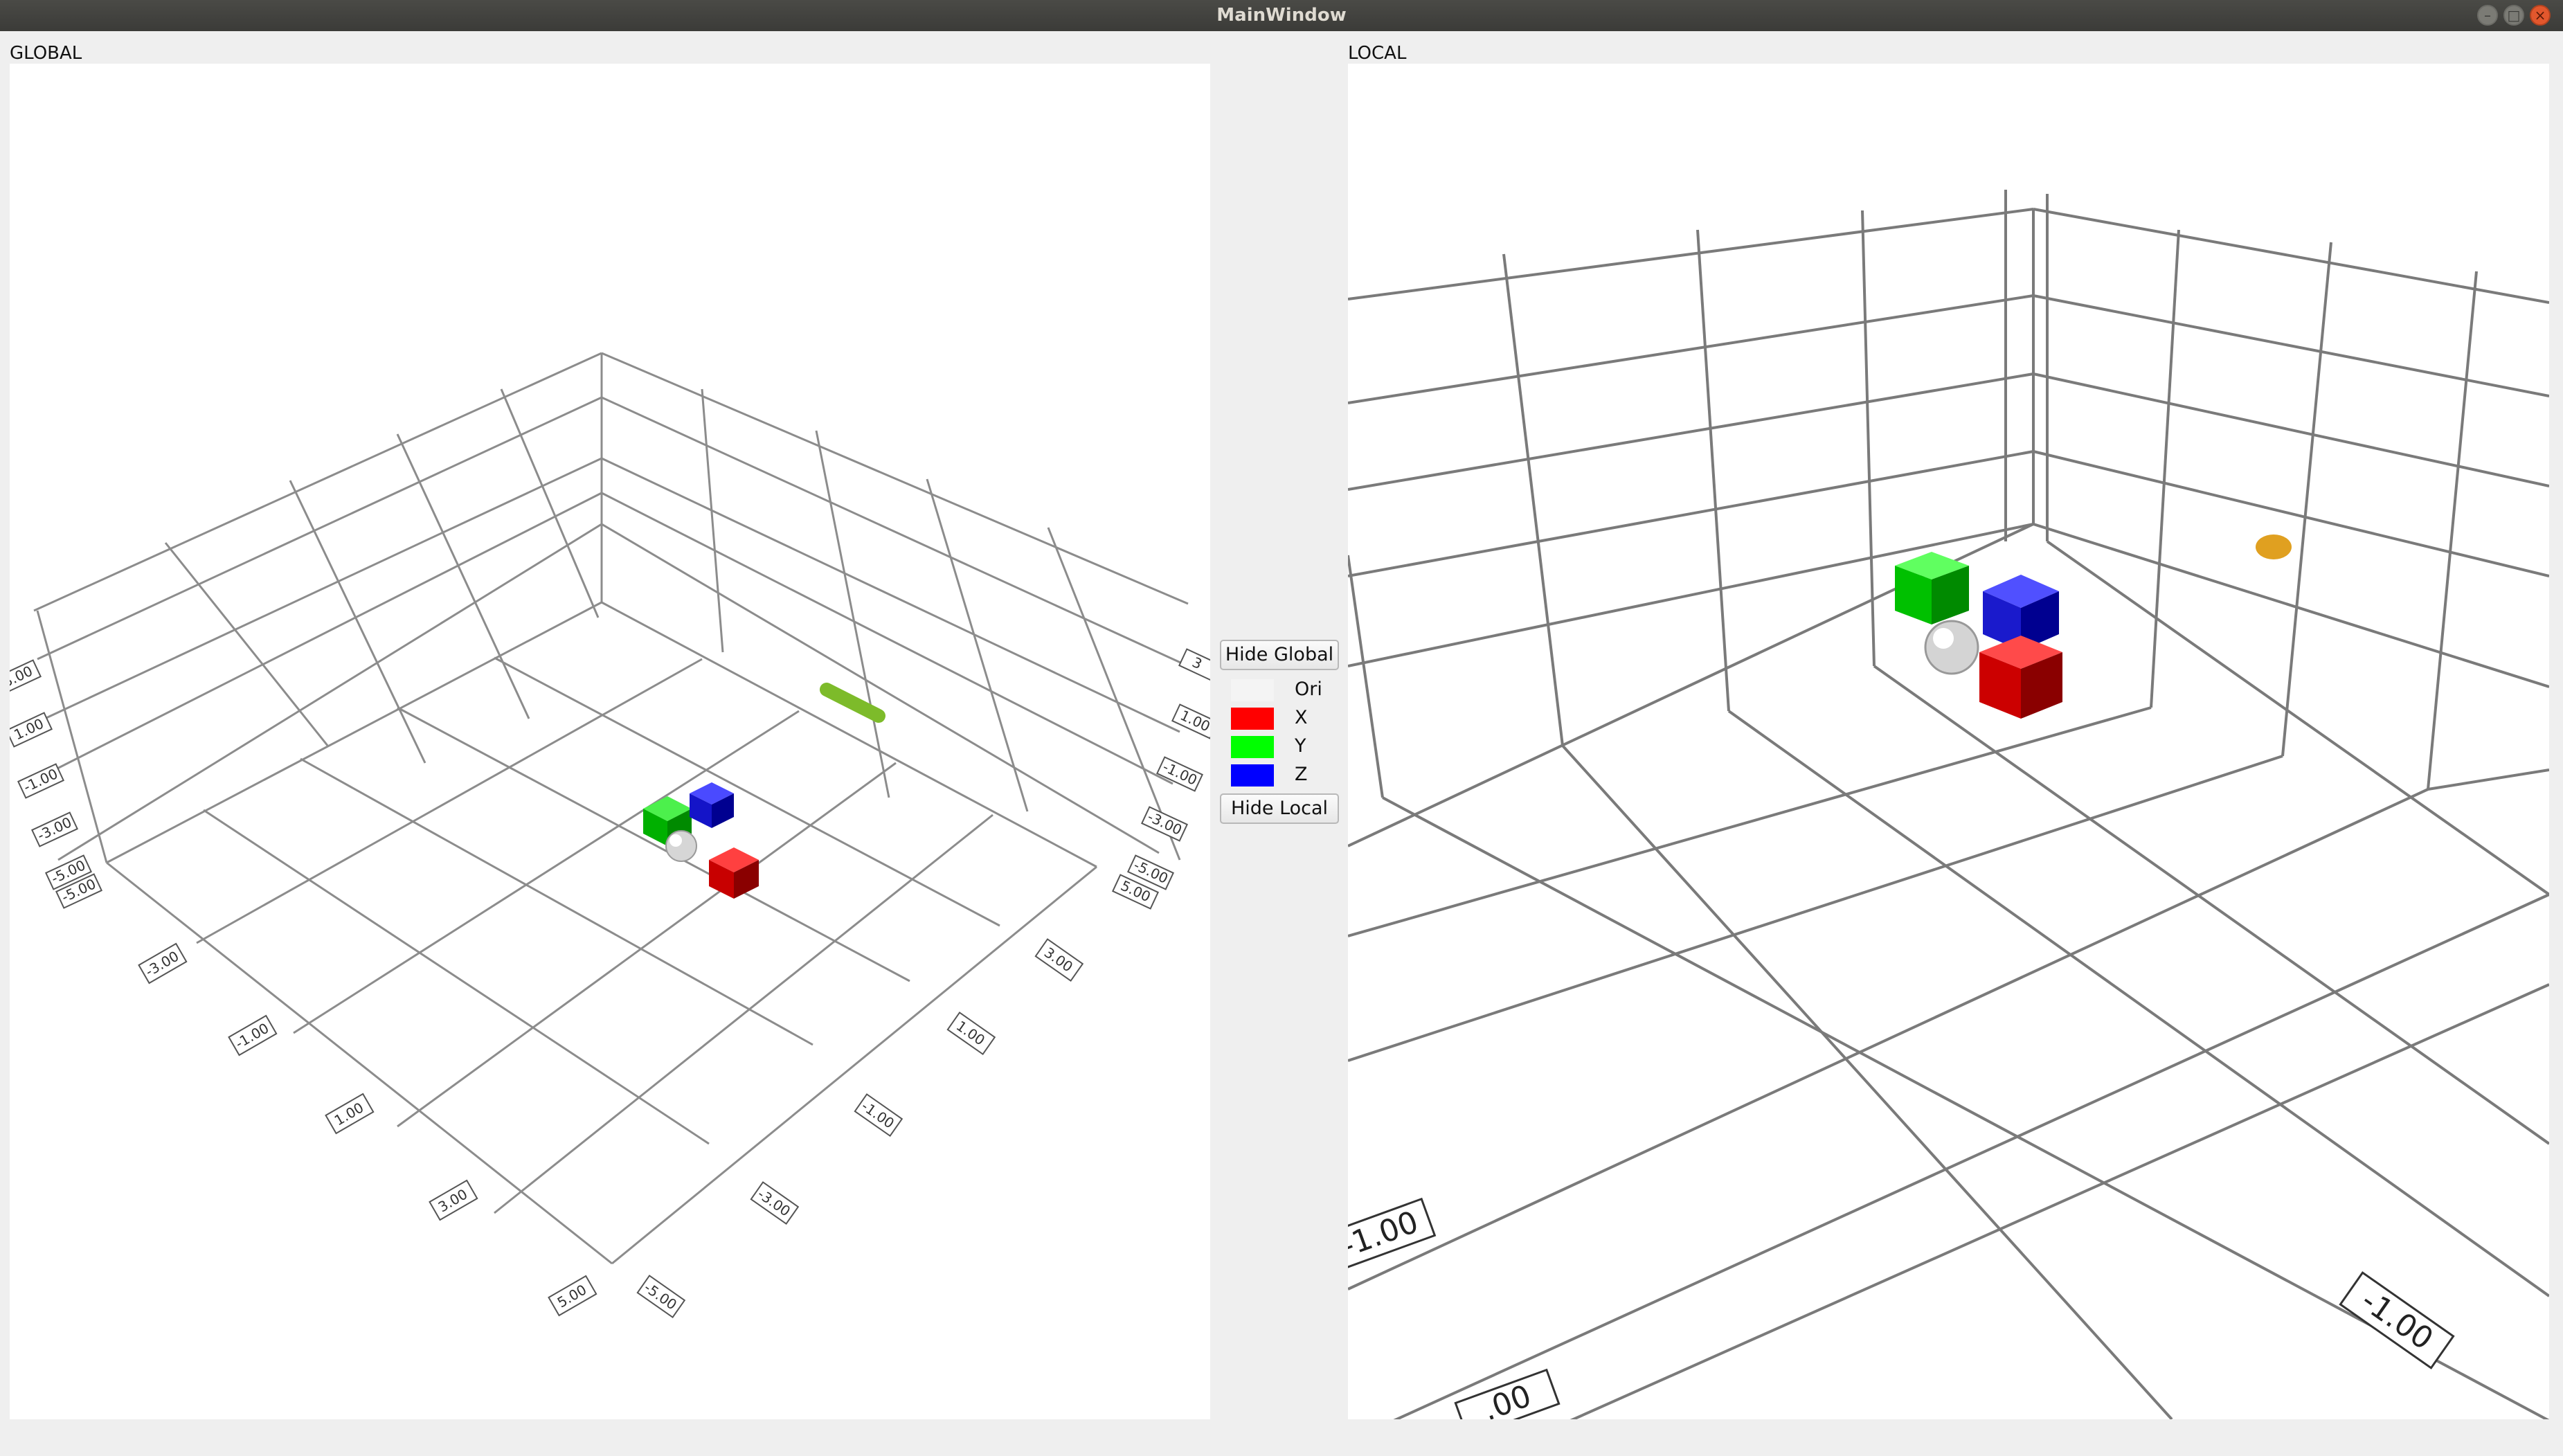 This screenshot has height=1456, width=2563. What do you see at coordinates (661, 1297) in the screenshot?
I see `tick-label: -5.00` at bounding box center [661, 1297].